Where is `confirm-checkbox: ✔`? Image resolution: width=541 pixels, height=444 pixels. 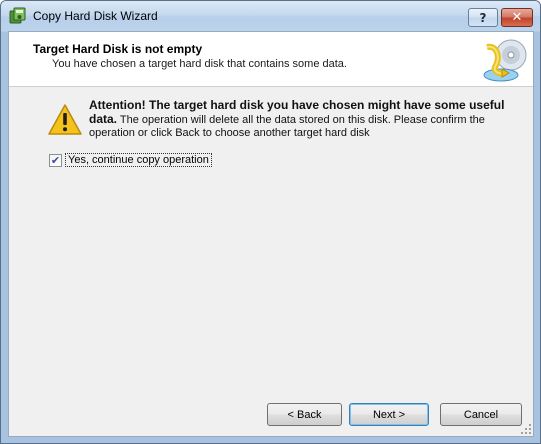 confirm-checkbox: ✔ is located at coordinates (55, 160).